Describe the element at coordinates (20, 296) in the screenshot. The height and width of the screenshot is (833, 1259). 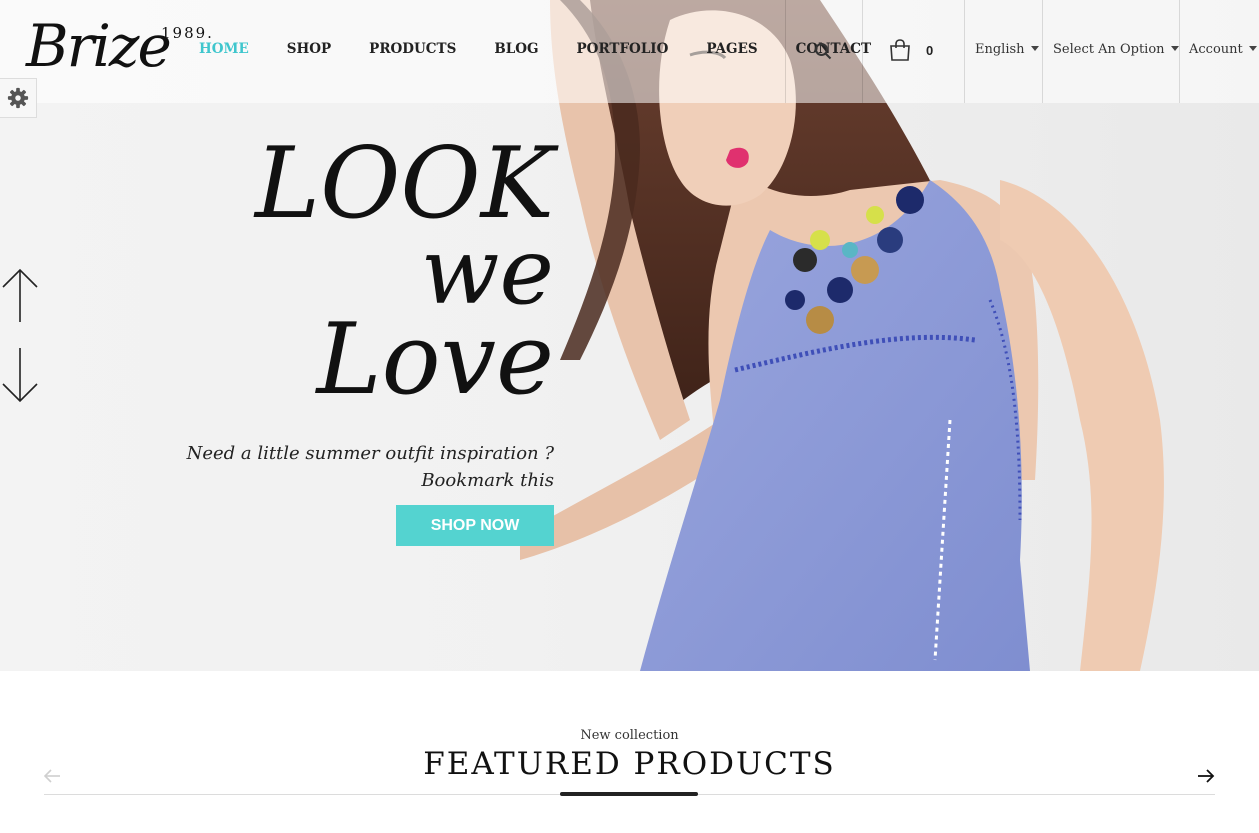
I see `arrow-up-icon` at that location.